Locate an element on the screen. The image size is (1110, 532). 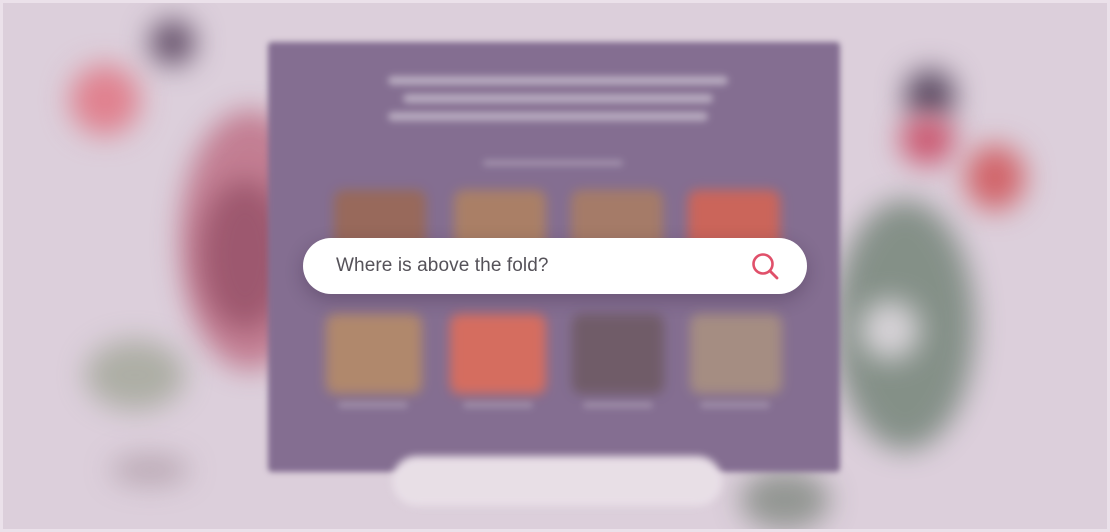
search-icon-glyph is located at coordinates (765, 266).